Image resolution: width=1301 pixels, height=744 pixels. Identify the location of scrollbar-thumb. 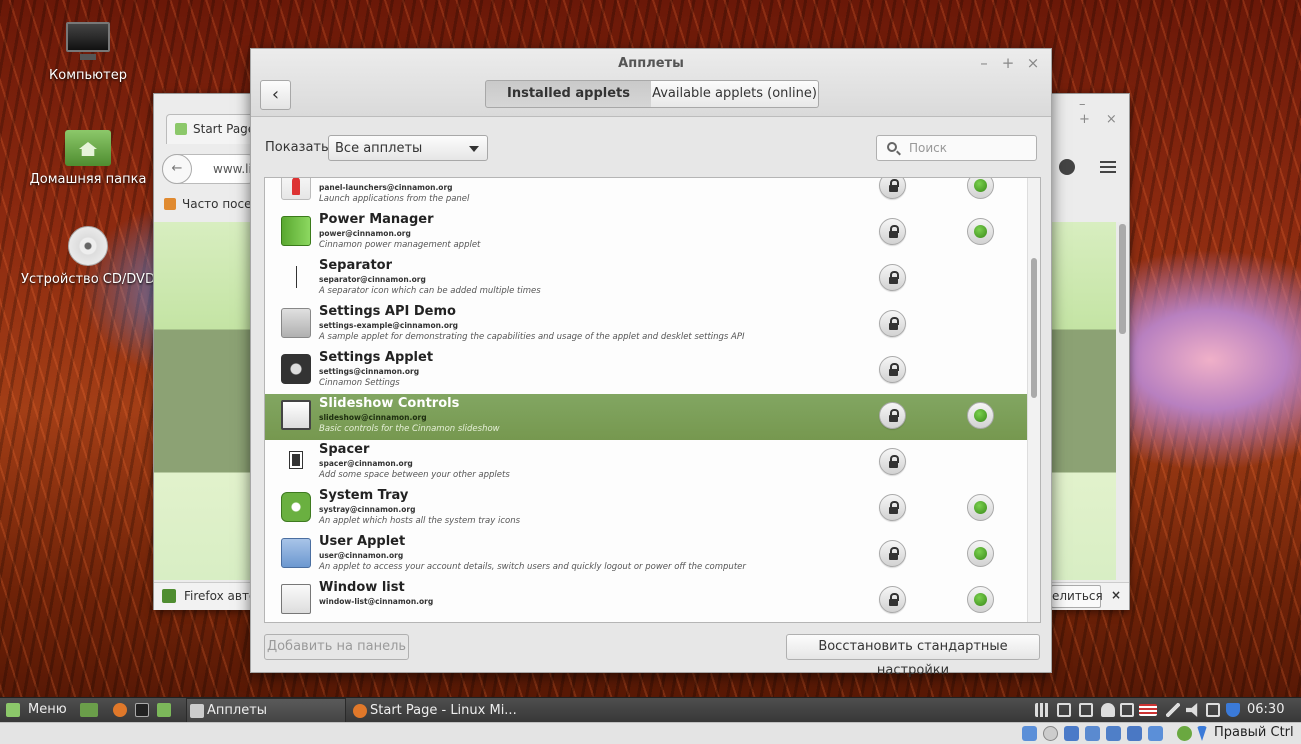
(1034, 328).